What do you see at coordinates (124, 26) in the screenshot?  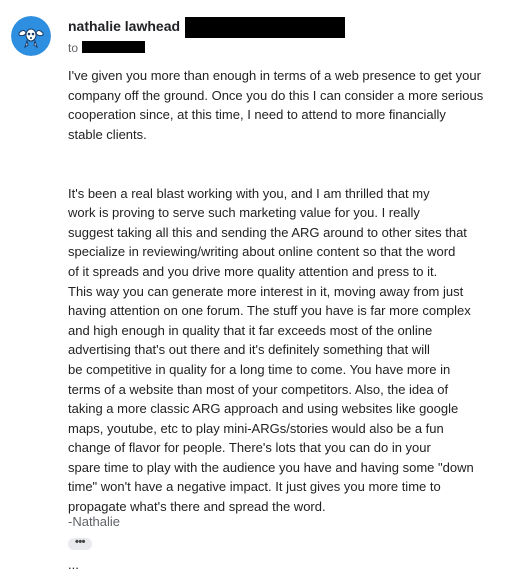 I see `sender-name: nathalie lawhead` at bounding box center [124, 26].